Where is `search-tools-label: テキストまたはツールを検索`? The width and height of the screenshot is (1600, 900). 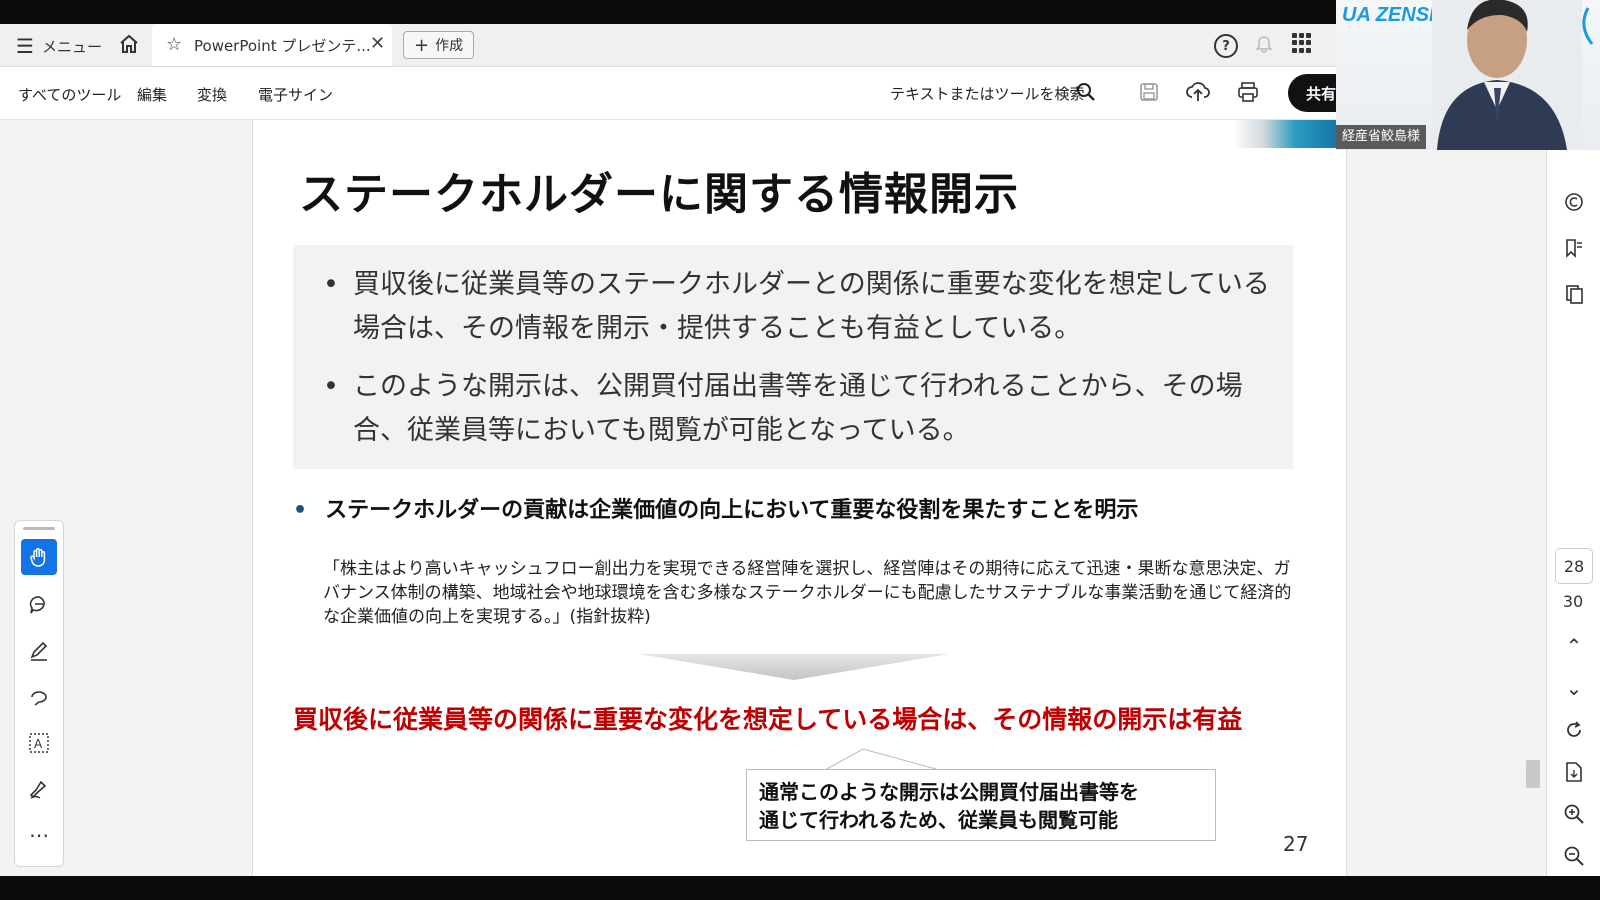 search-tools-label: テキストまたはツールを検索 is located at coordinates (987, 93).